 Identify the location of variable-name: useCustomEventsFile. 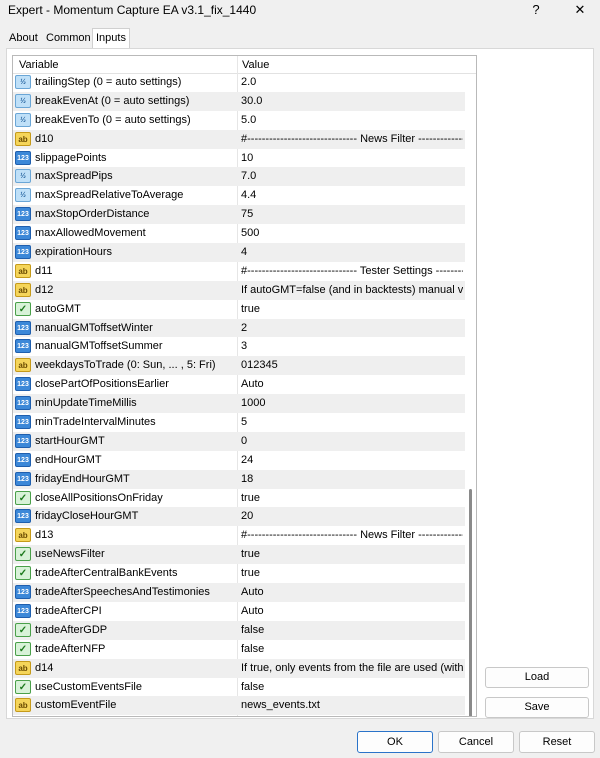
(88, 686).